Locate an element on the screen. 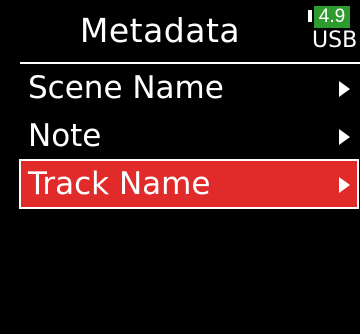  power-source-label: USB is located at coordinates (335, 40).